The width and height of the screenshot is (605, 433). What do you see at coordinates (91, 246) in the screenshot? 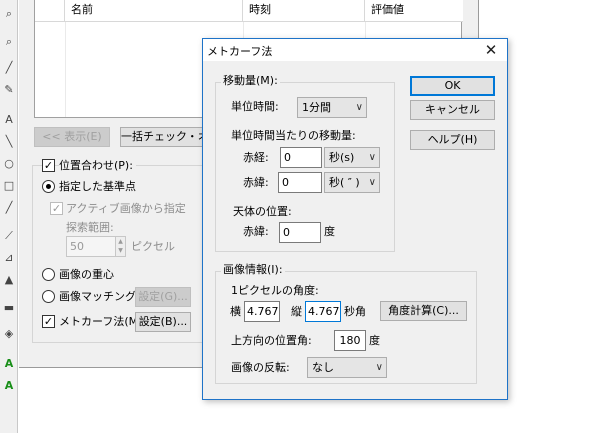
I see `search-range-input: 50` at bounding box center [91, 246].